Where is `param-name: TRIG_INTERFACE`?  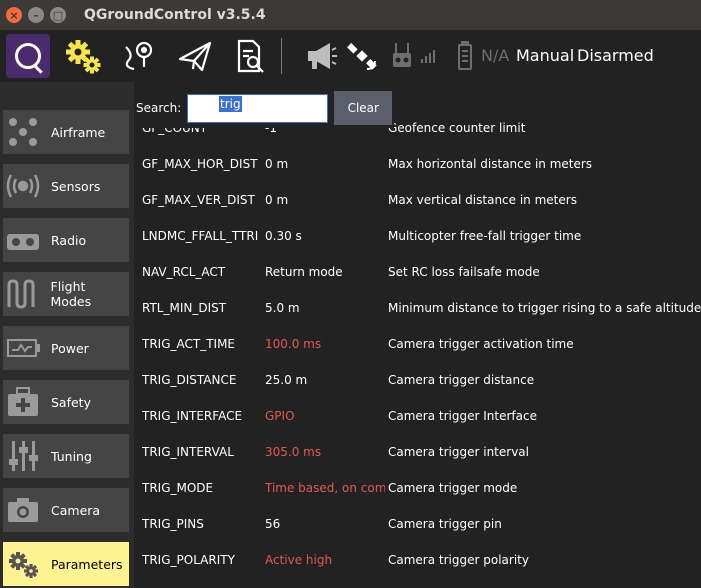
param-name: TRIG_INTERFACE is located at coordinates (192, 416).